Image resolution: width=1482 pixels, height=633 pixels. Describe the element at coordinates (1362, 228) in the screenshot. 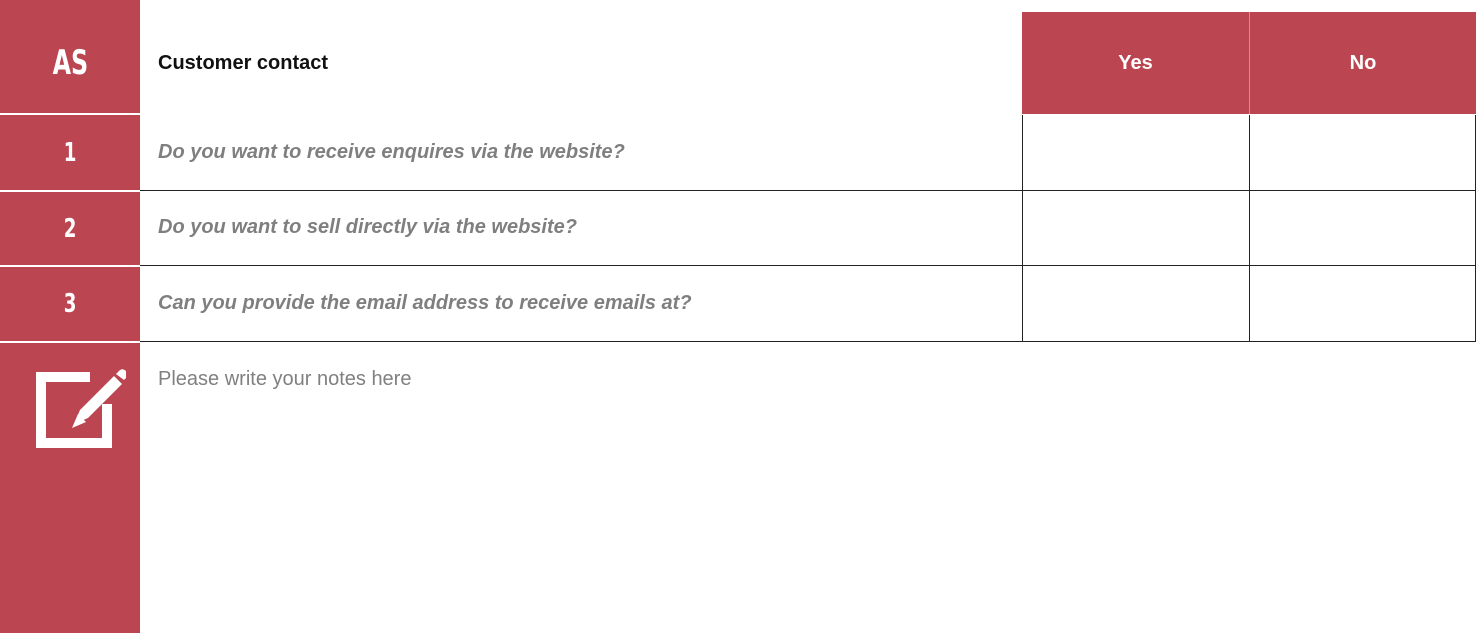

I see `question-2-no-cell` at that location.